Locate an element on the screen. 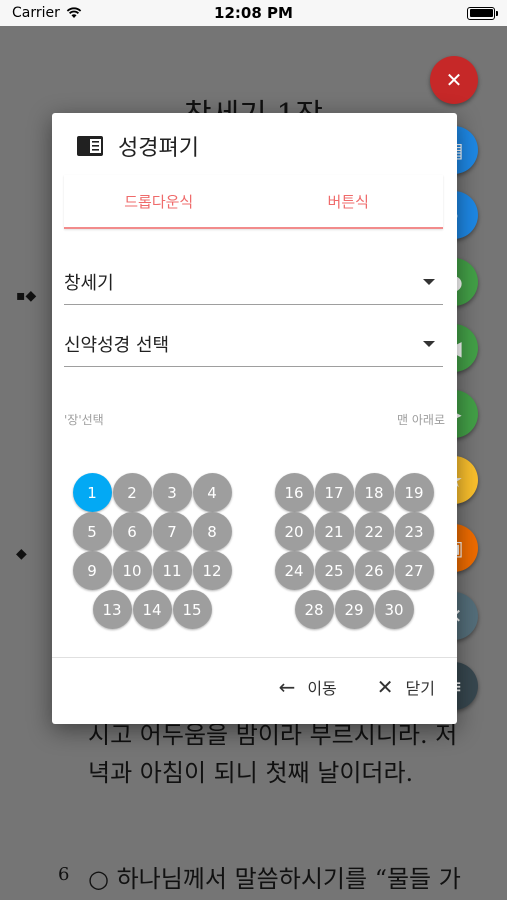 This screenshot has width=507, height=900. chapter-button-9: 9 is located at coordinates (92, 570).